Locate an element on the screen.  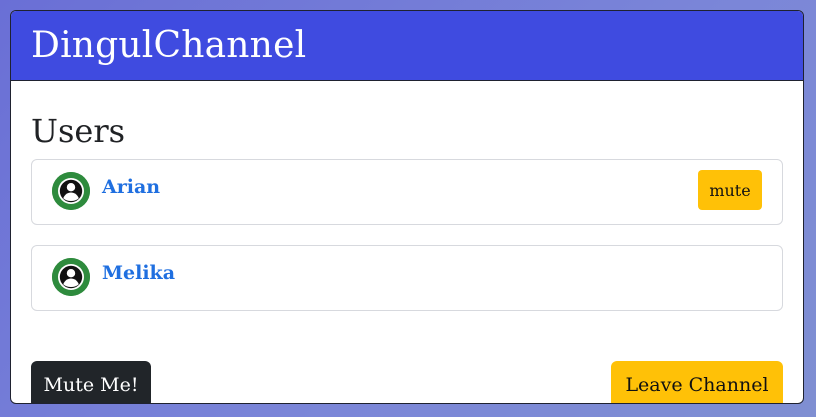
username: Arian is located at coordinates (131, 187).